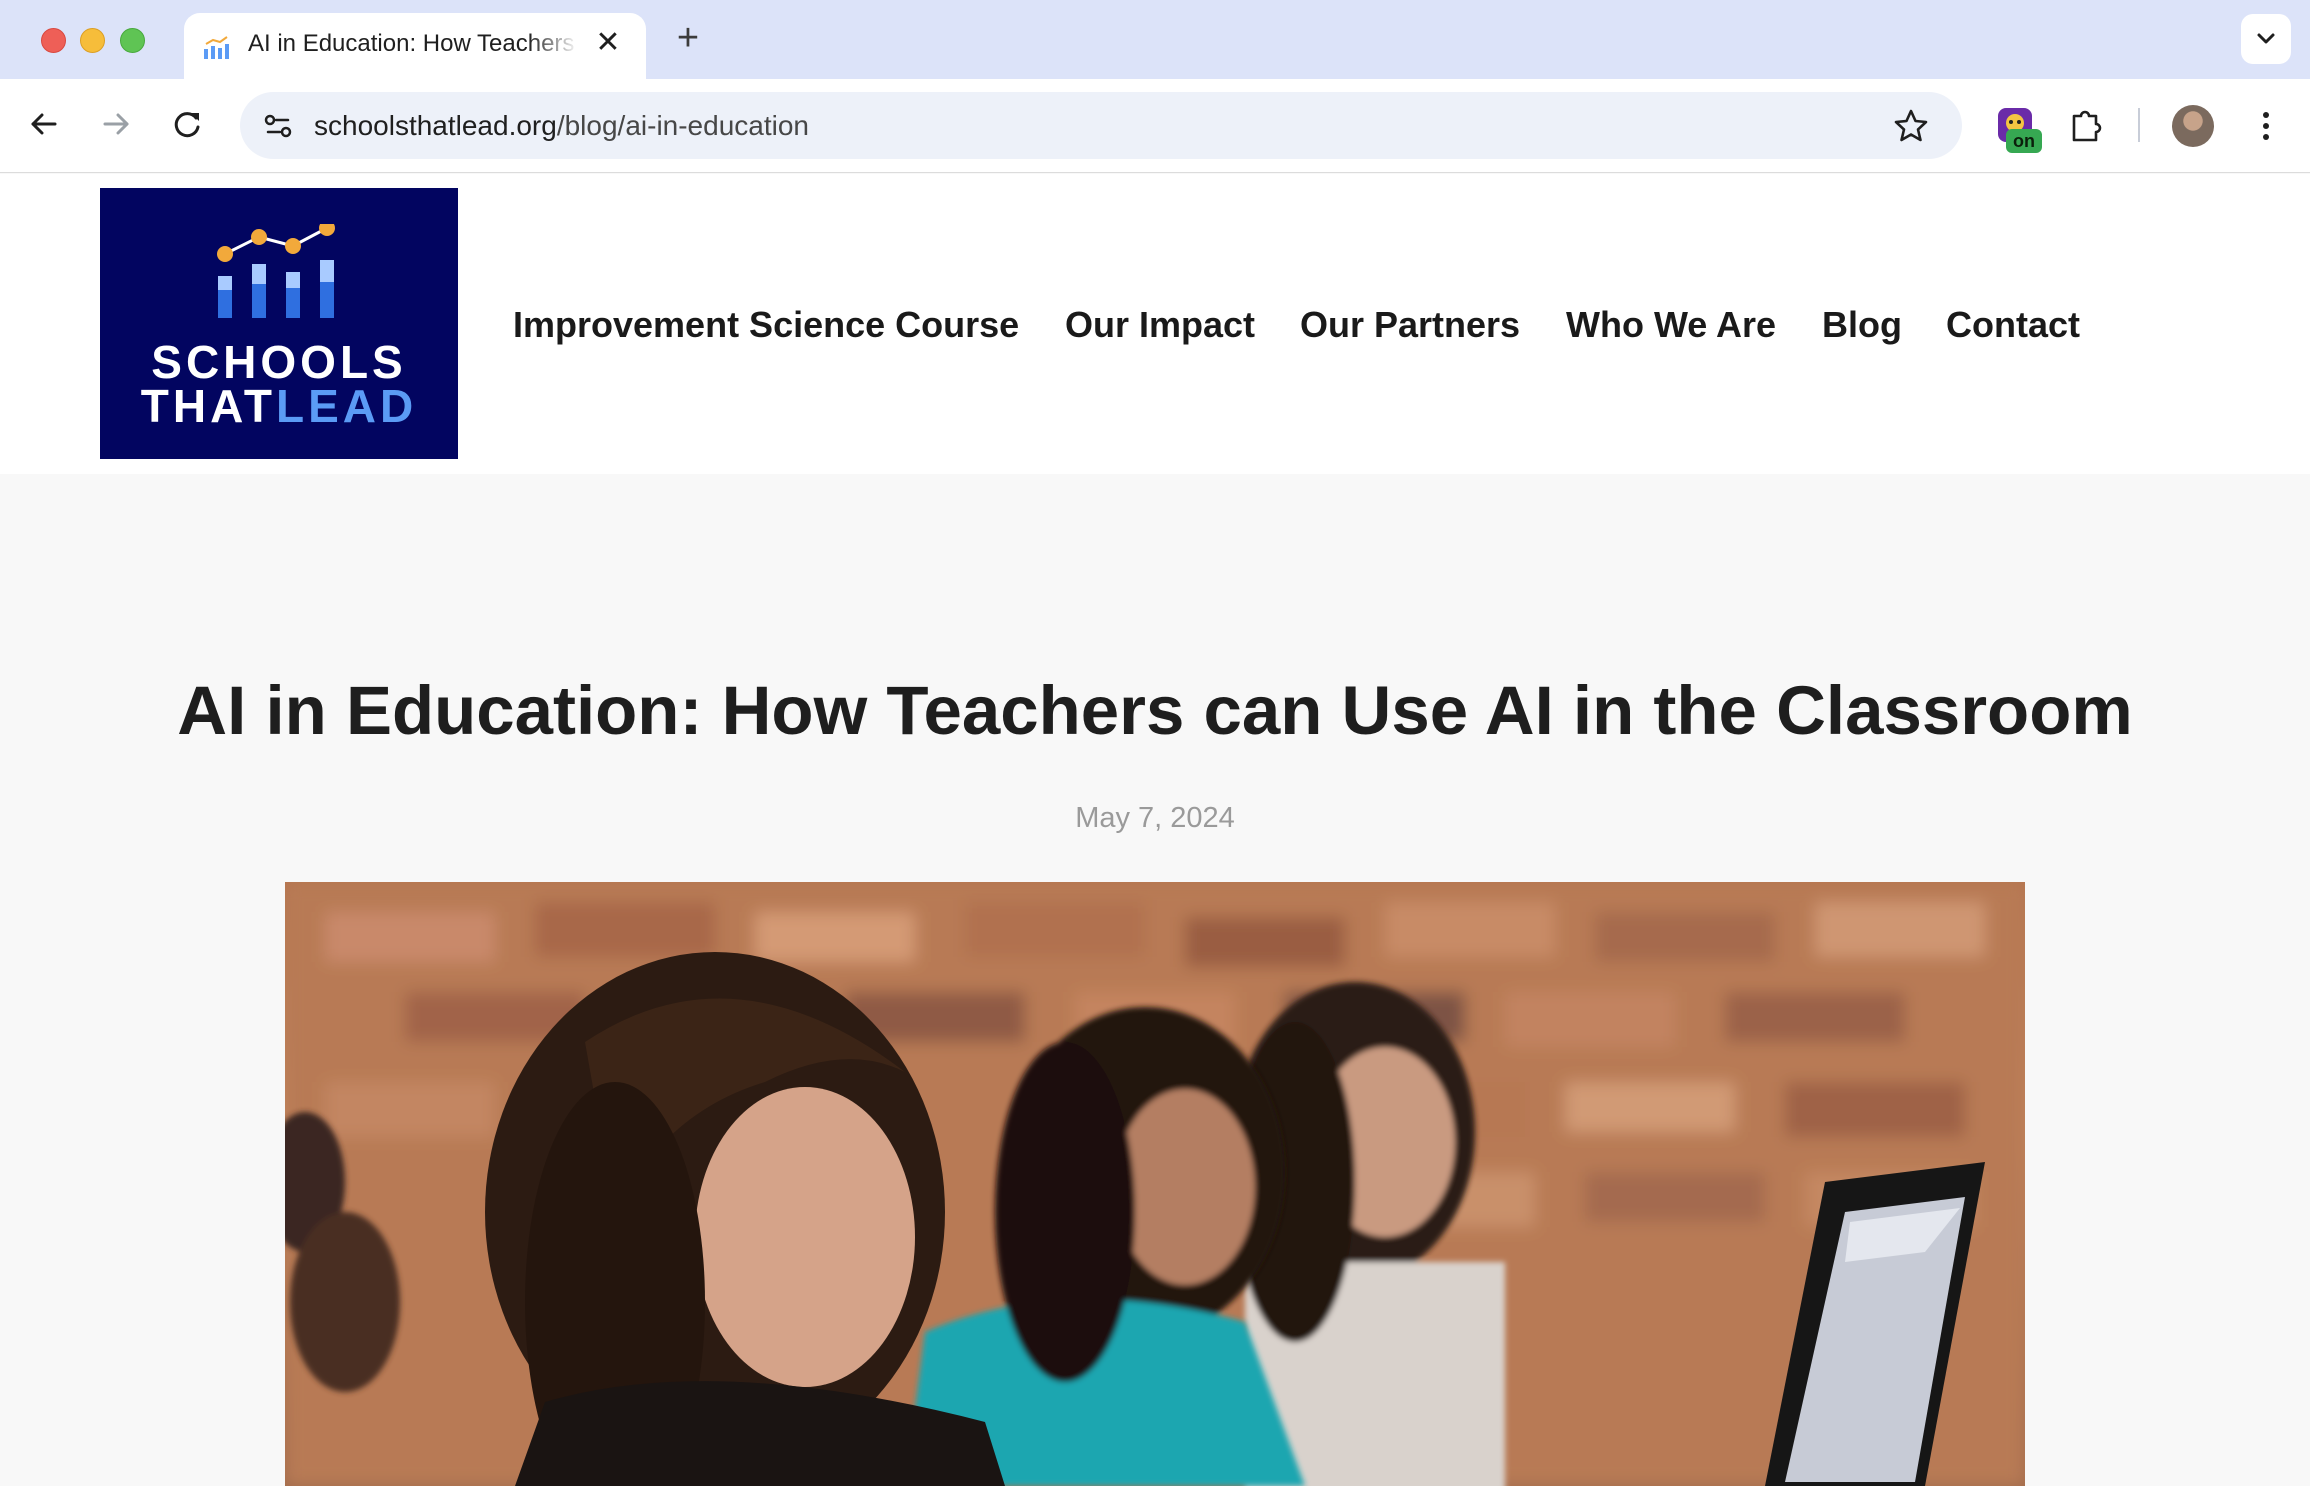 The width and height of the screenshot is (2310, 1486). I want to click on address-bar: schoolsthatlead.org/blog/ai-in-education, so click(1101, 125).